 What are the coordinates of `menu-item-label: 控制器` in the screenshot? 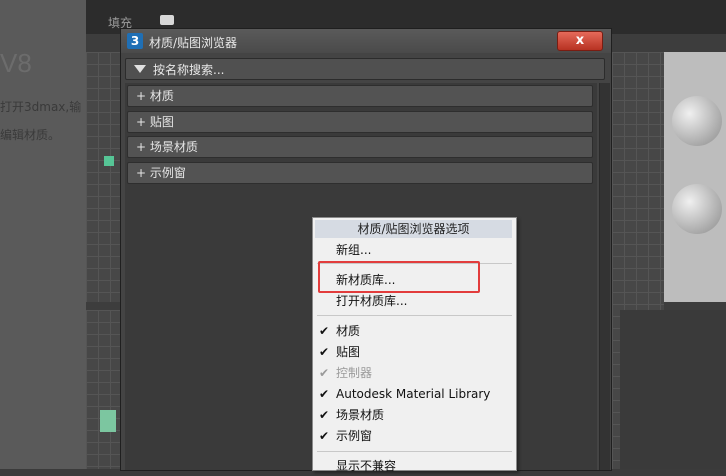 It's located at (354, 373).